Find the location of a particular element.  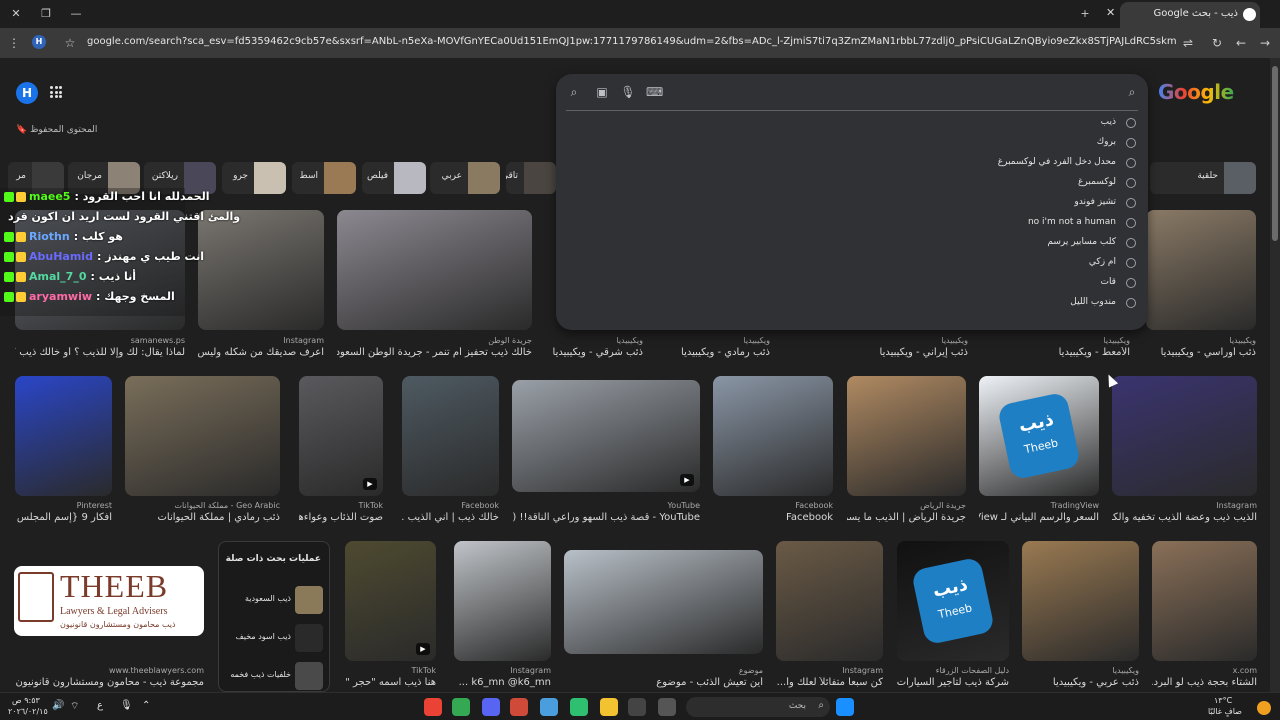

taskbar-search-box: بحث ⌕ is located at coordinates (758, 707).